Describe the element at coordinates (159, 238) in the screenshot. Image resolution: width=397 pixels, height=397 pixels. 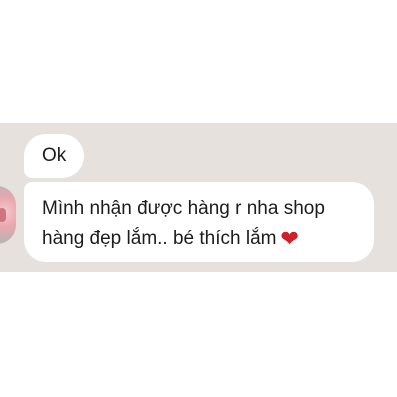
I see `message-line-2-text: hàng đẹp lắm.. bé thích lắm` at that location.